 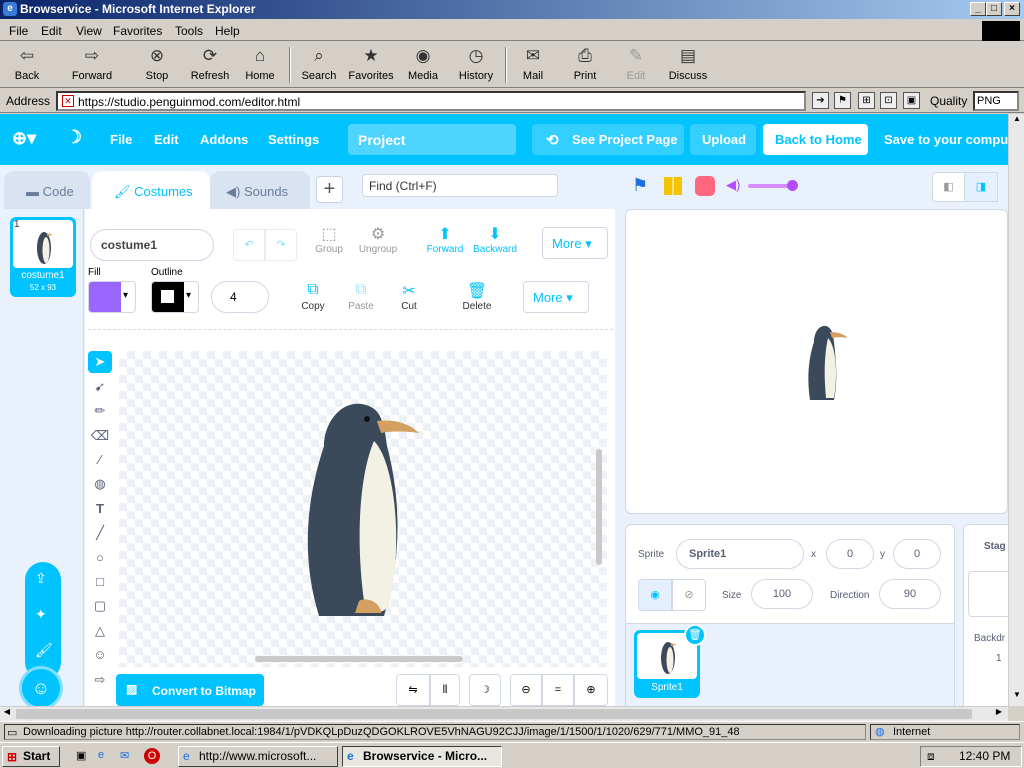 What do you see at coordinates (100, 558) in the screenshot?
I see `circle-tool-icon: ○` at bounding box center [100, 558].